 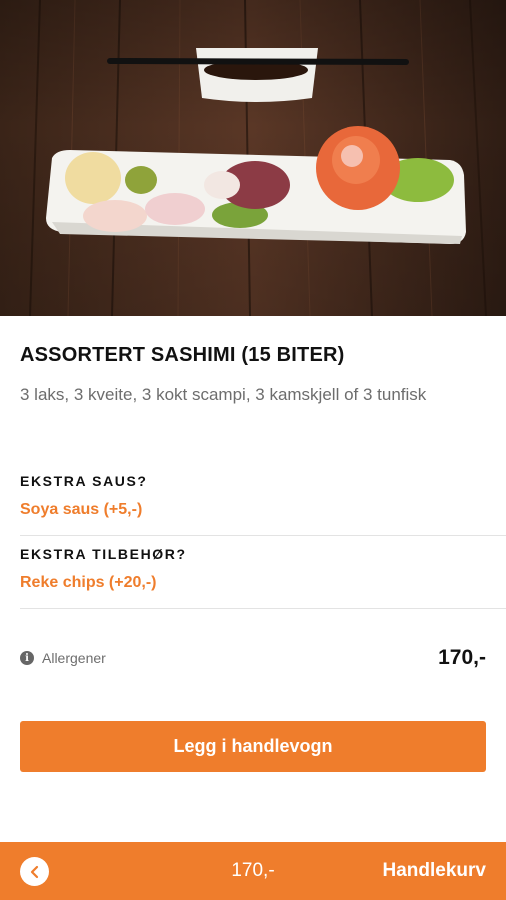 What do you see at coordinates (263, 496) in the screenshot?
I see `extra-sauce-option: EKSTRA SAUS? Soya saus (+5,-)` at bounding box center [263, 496].